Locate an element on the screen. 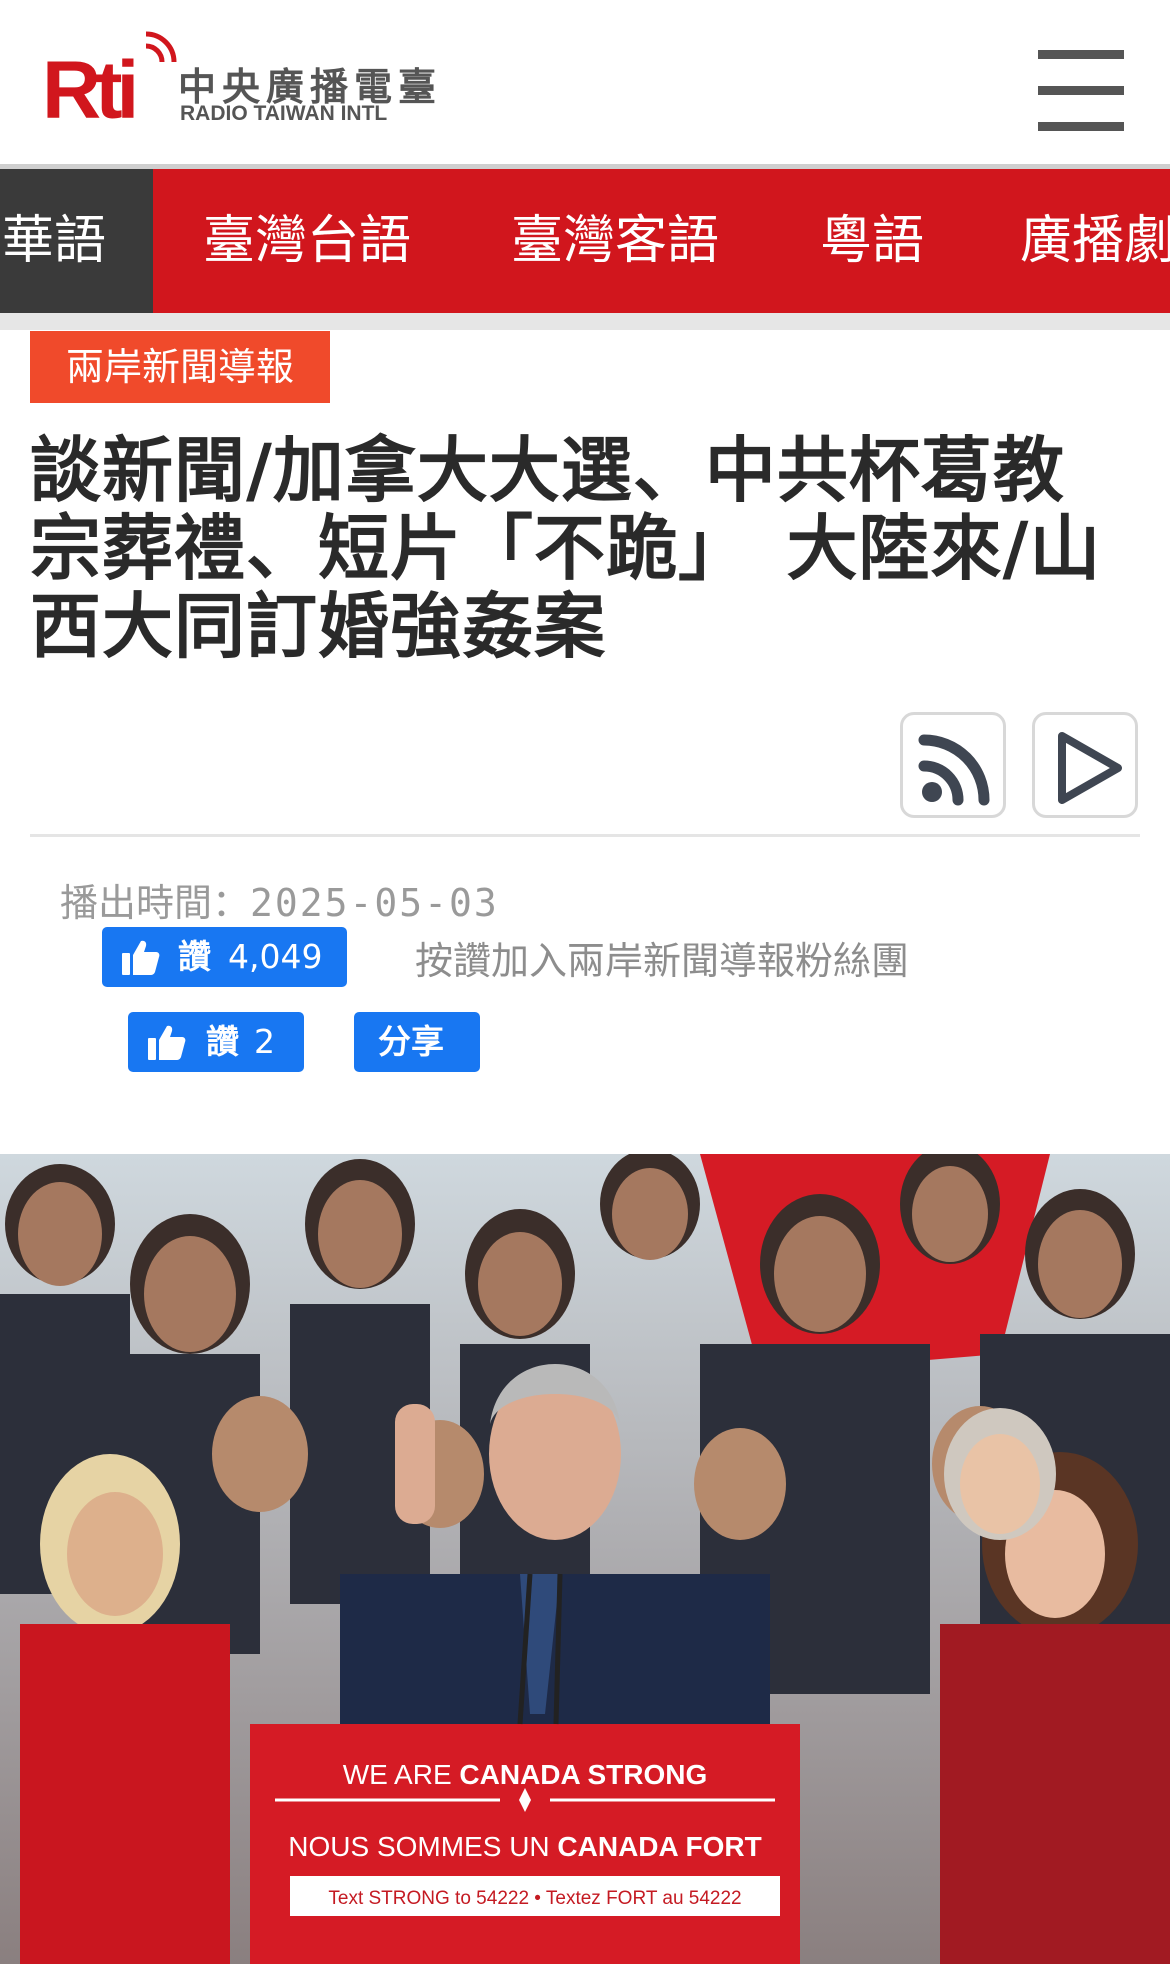  rss-icon is located at coordinates (954, 770).